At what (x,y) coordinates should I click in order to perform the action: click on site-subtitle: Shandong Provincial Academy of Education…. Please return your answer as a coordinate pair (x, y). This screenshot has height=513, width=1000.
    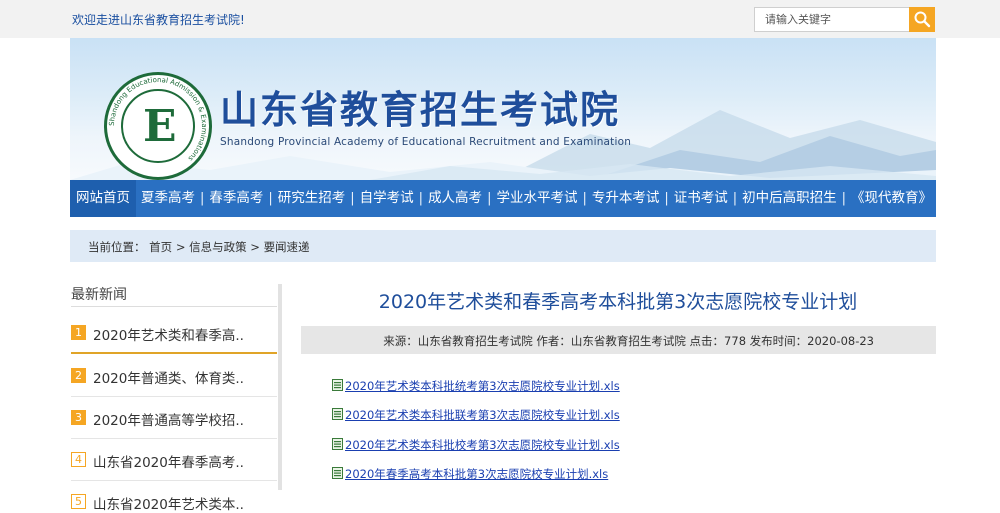
    Looking at the image, I should click on (426, 142).